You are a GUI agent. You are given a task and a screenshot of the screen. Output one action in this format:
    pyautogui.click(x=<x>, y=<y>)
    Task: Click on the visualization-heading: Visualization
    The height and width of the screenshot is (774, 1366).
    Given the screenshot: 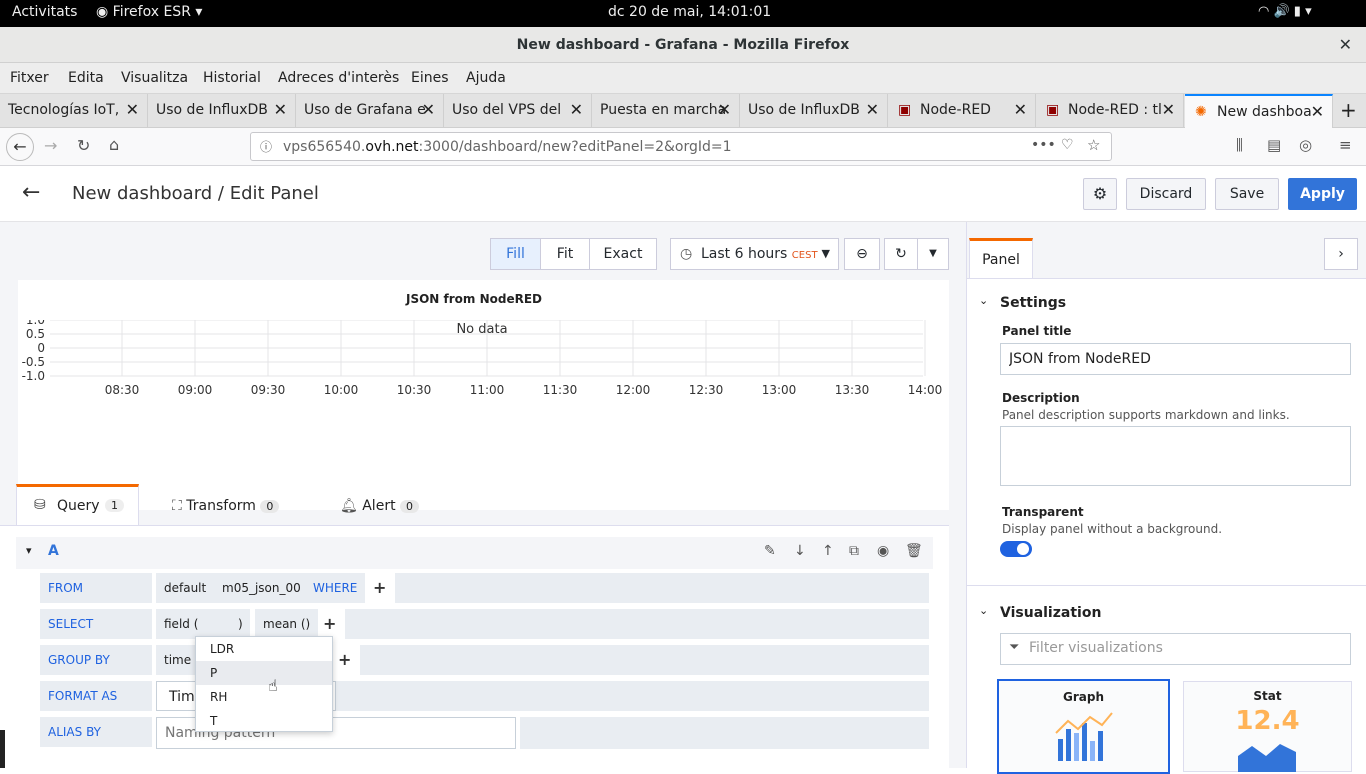 What is the action you would take?
    pyautogui.click(x=1050, y=613)
    